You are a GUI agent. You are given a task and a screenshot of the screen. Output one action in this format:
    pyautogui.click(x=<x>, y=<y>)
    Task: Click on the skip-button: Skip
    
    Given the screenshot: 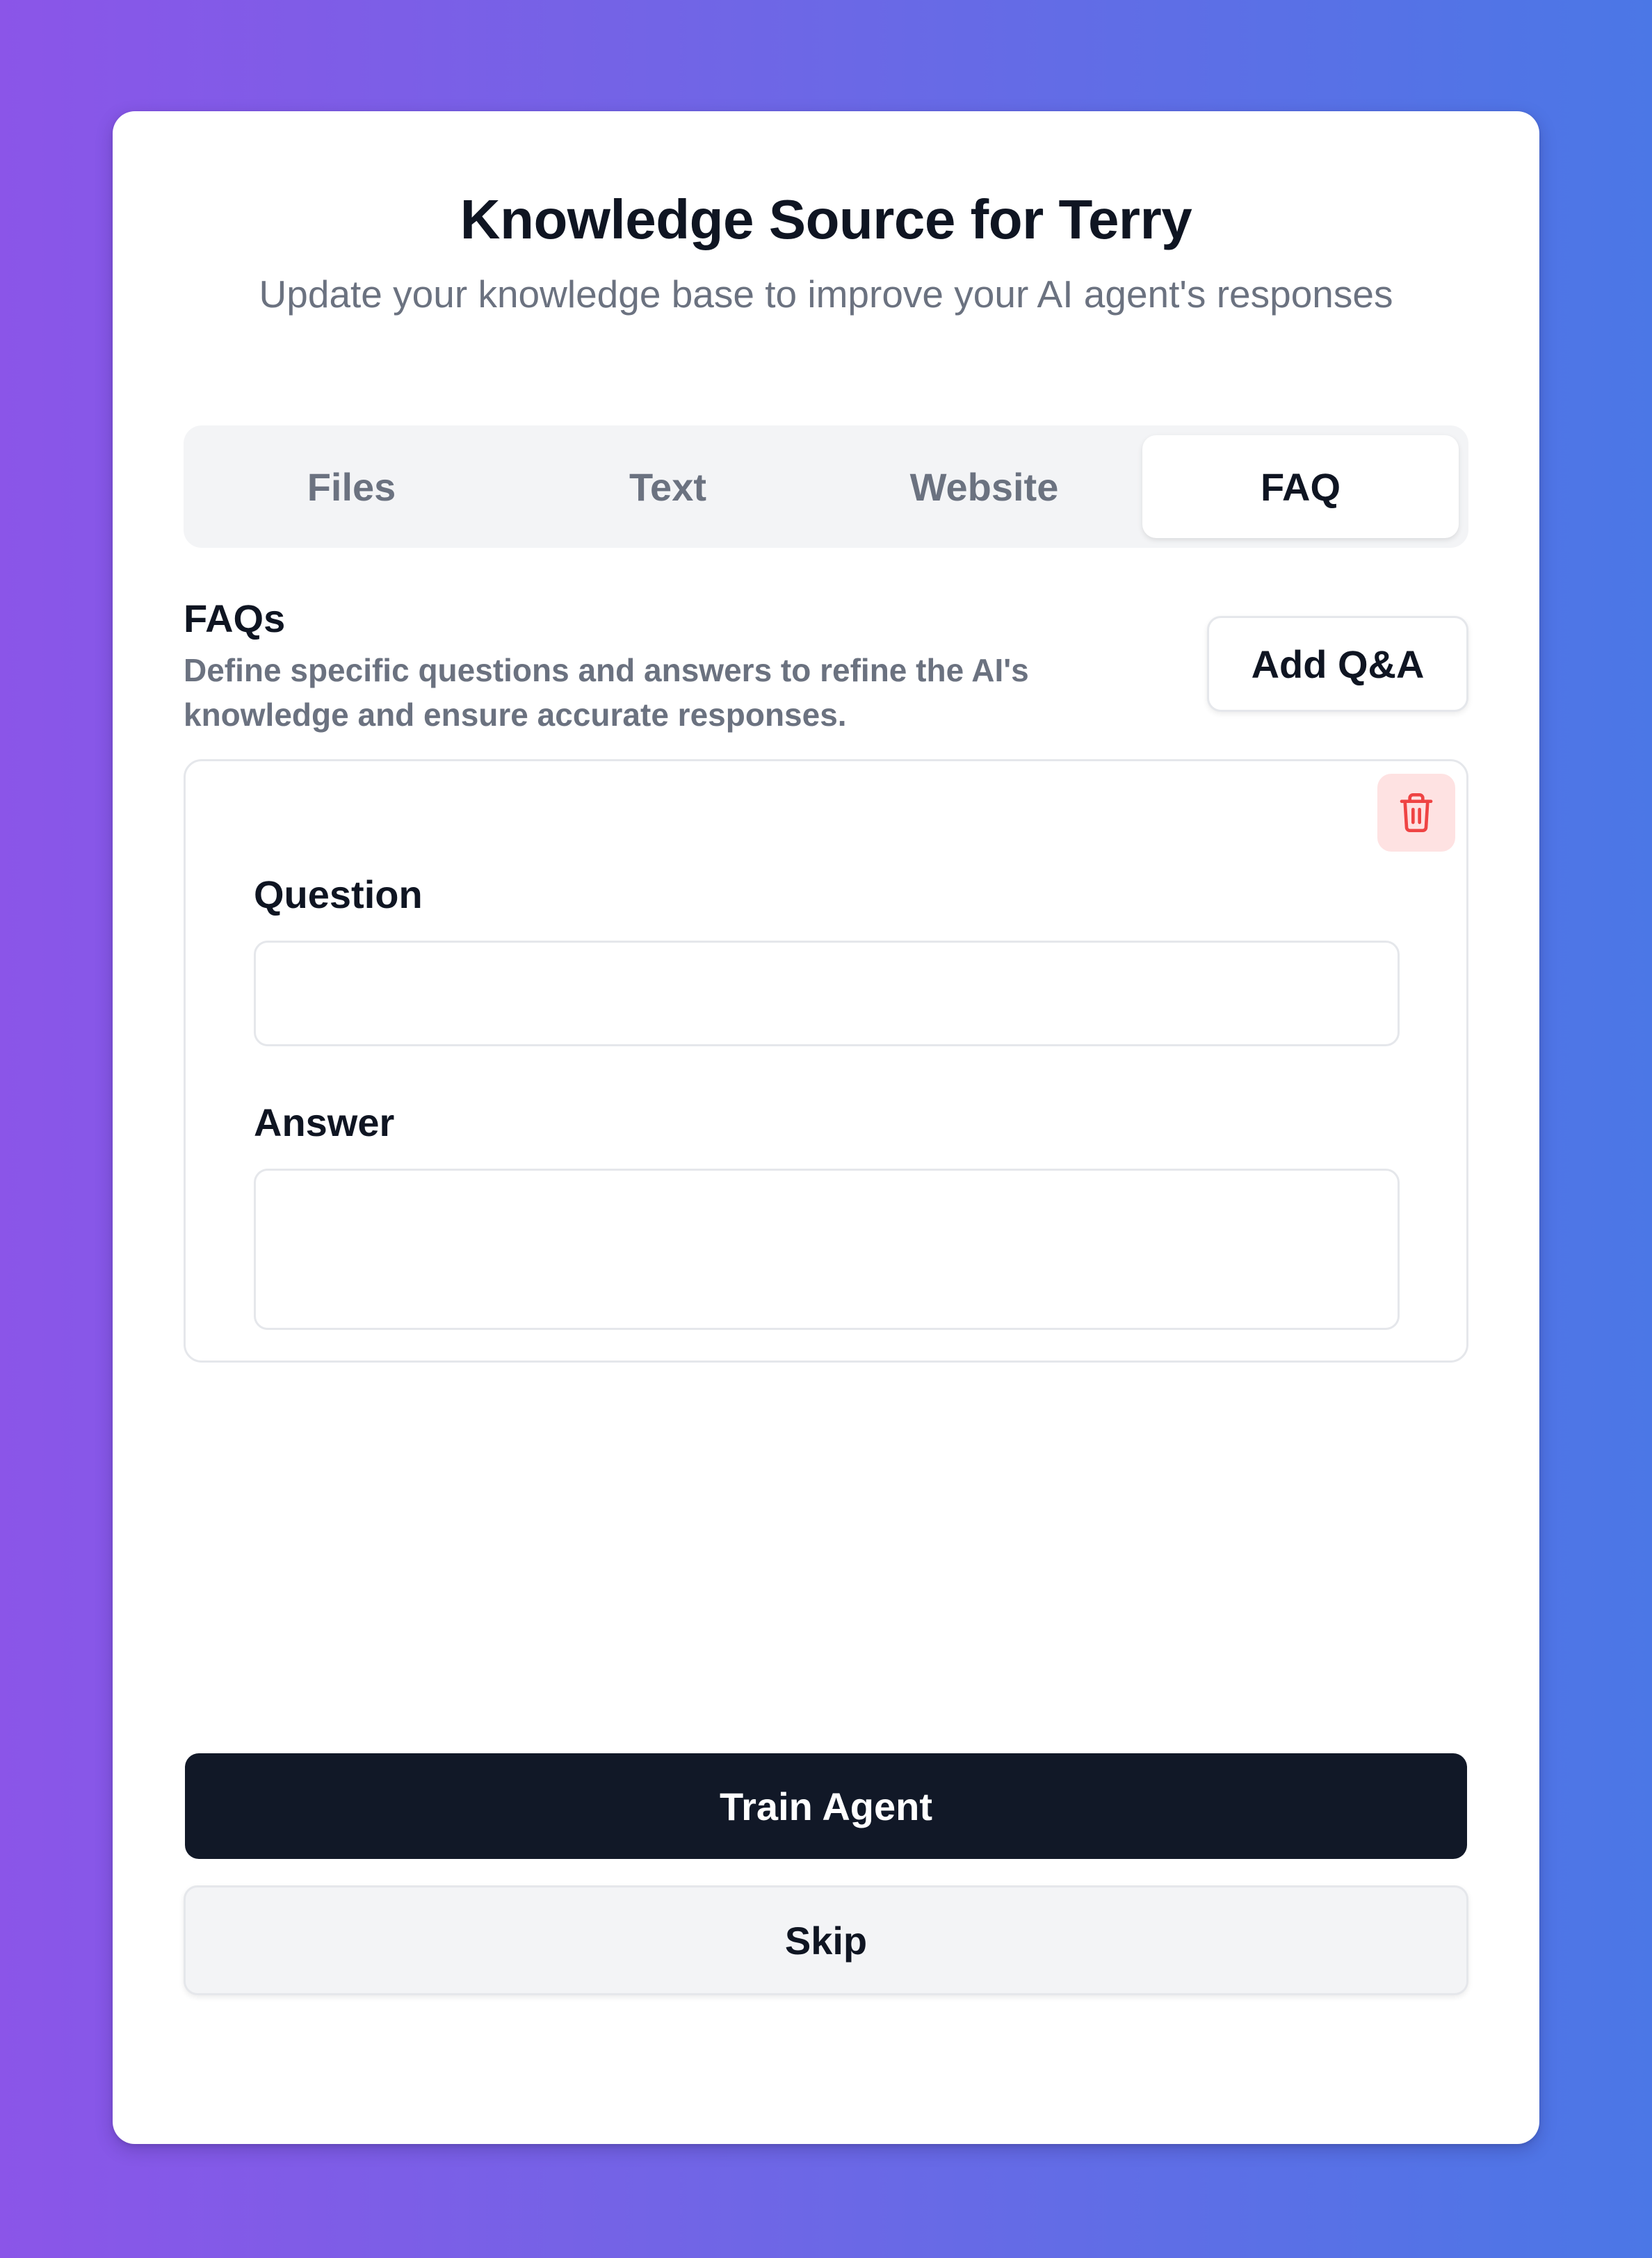 What is the action you would take?
    pyautogui.click(x=826, y=1940)
    